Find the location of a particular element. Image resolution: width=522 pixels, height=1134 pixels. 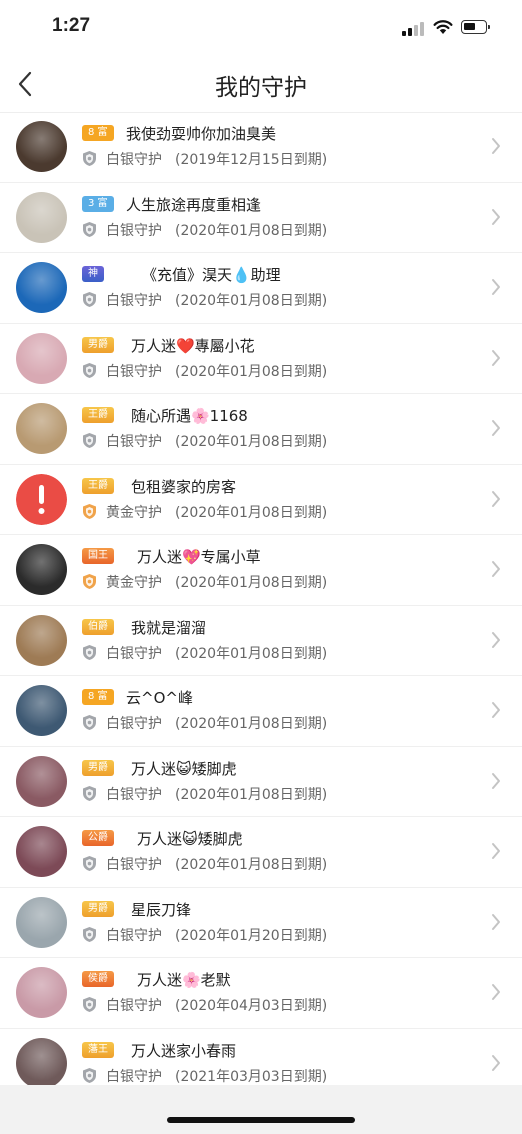

guardian-row: 男爵 星辰刀锋 白银守护 (2020年01月20日到期) is located at coordinates (261, 923).